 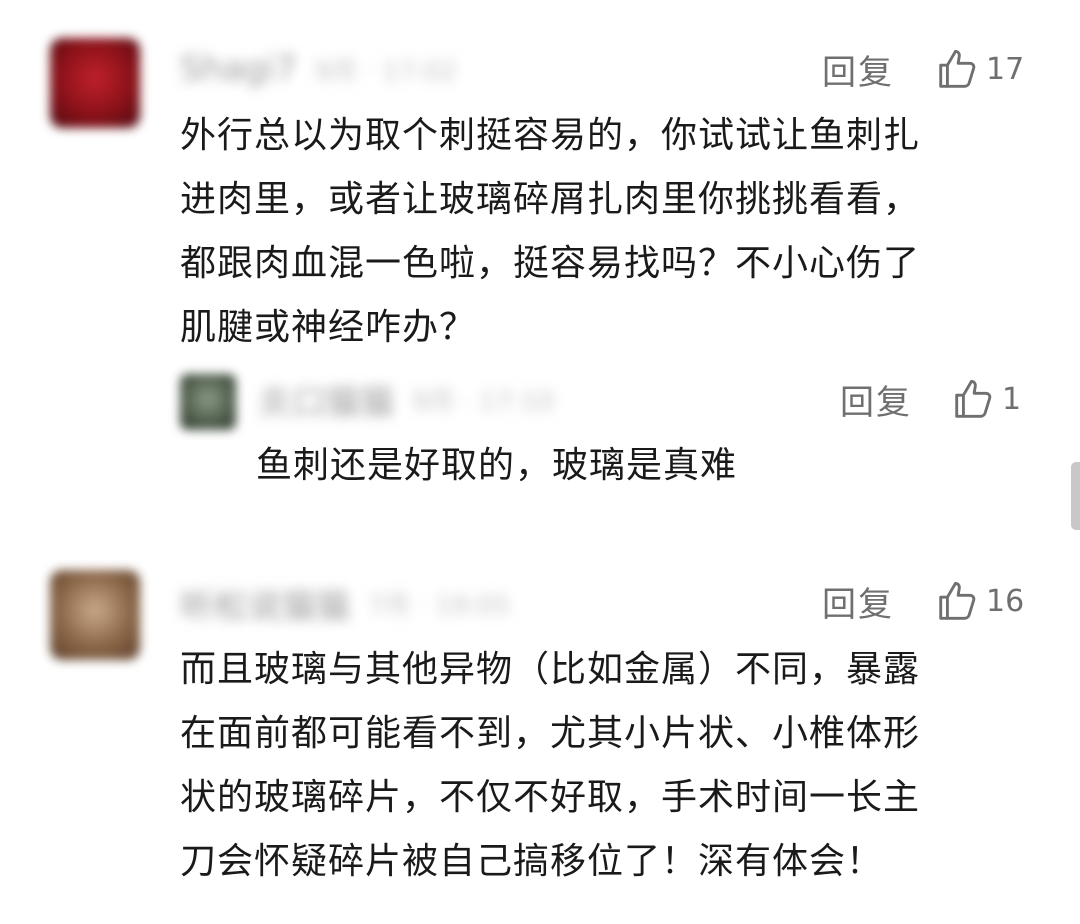 What do you see at coordinates (550, 263) in the screenshot?
I see `comment-text-line: 都跟肉血混一色啦，挺容易找吗？不小心伤了` at bounding box center [550, 263].